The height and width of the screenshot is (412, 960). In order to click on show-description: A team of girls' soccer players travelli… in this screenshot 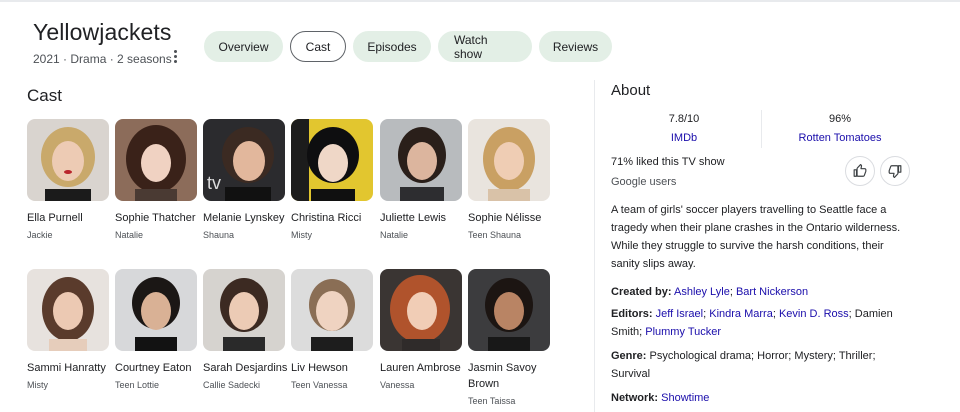, I will do `click(756, 237)`.